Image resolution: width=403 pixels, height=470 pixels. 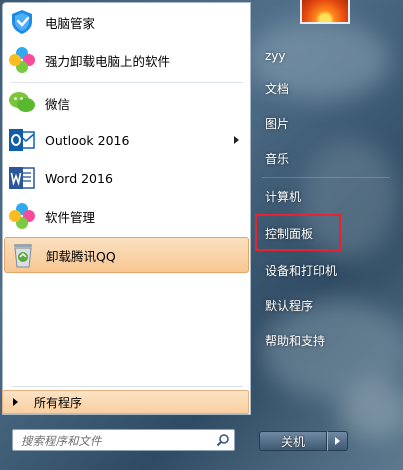 I want to click on right-item-label: 默认程序, so click(x=289, y=305).